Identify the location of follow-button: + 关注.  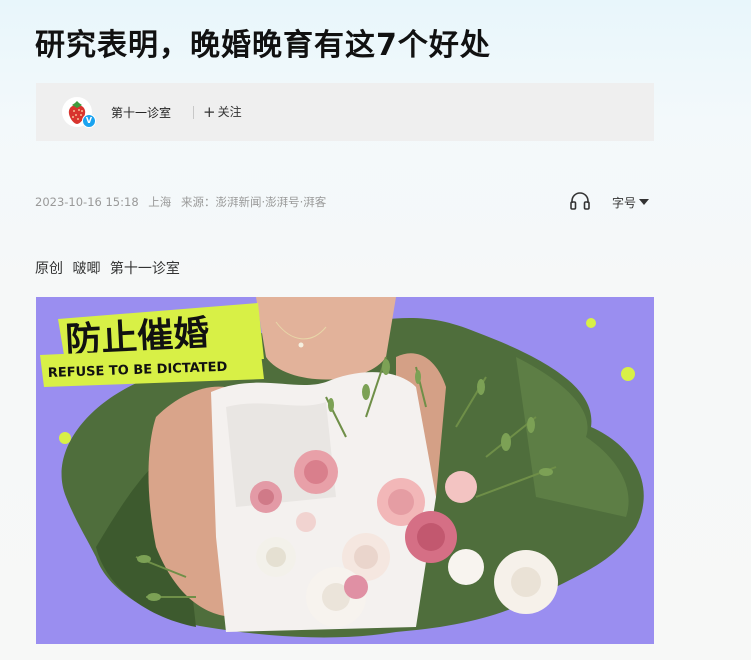
(222, 112).